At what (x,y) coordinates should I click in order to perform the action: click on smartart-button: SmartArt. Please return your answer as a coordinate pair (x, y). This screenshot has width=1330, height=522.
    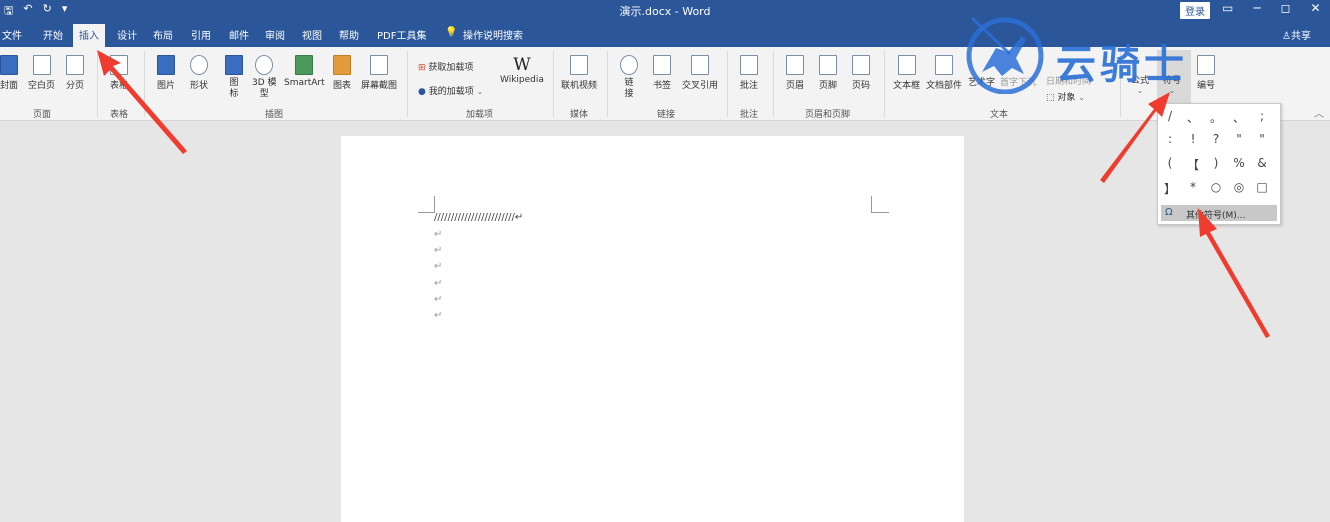
    Looking at the image, I should click on (304, 71).